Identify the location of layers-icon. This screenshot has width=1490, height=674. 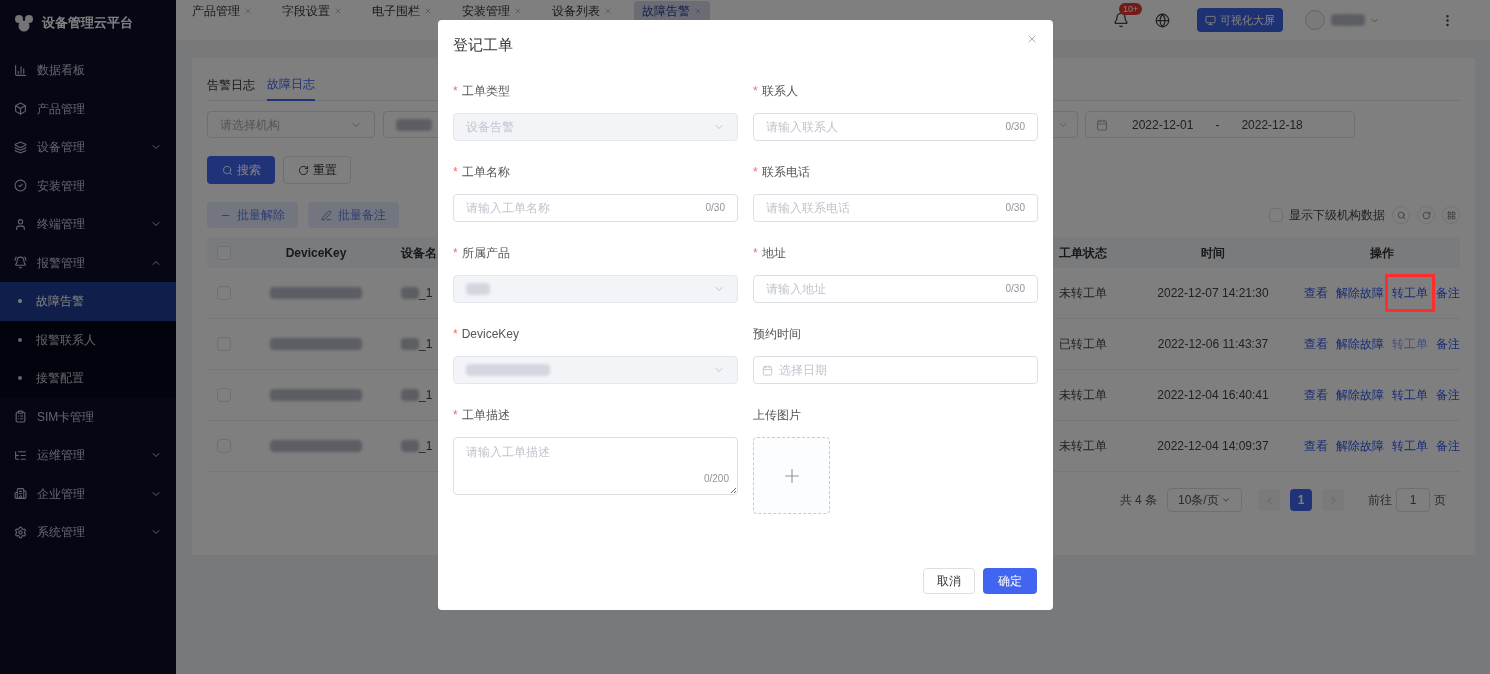
(20, 147).